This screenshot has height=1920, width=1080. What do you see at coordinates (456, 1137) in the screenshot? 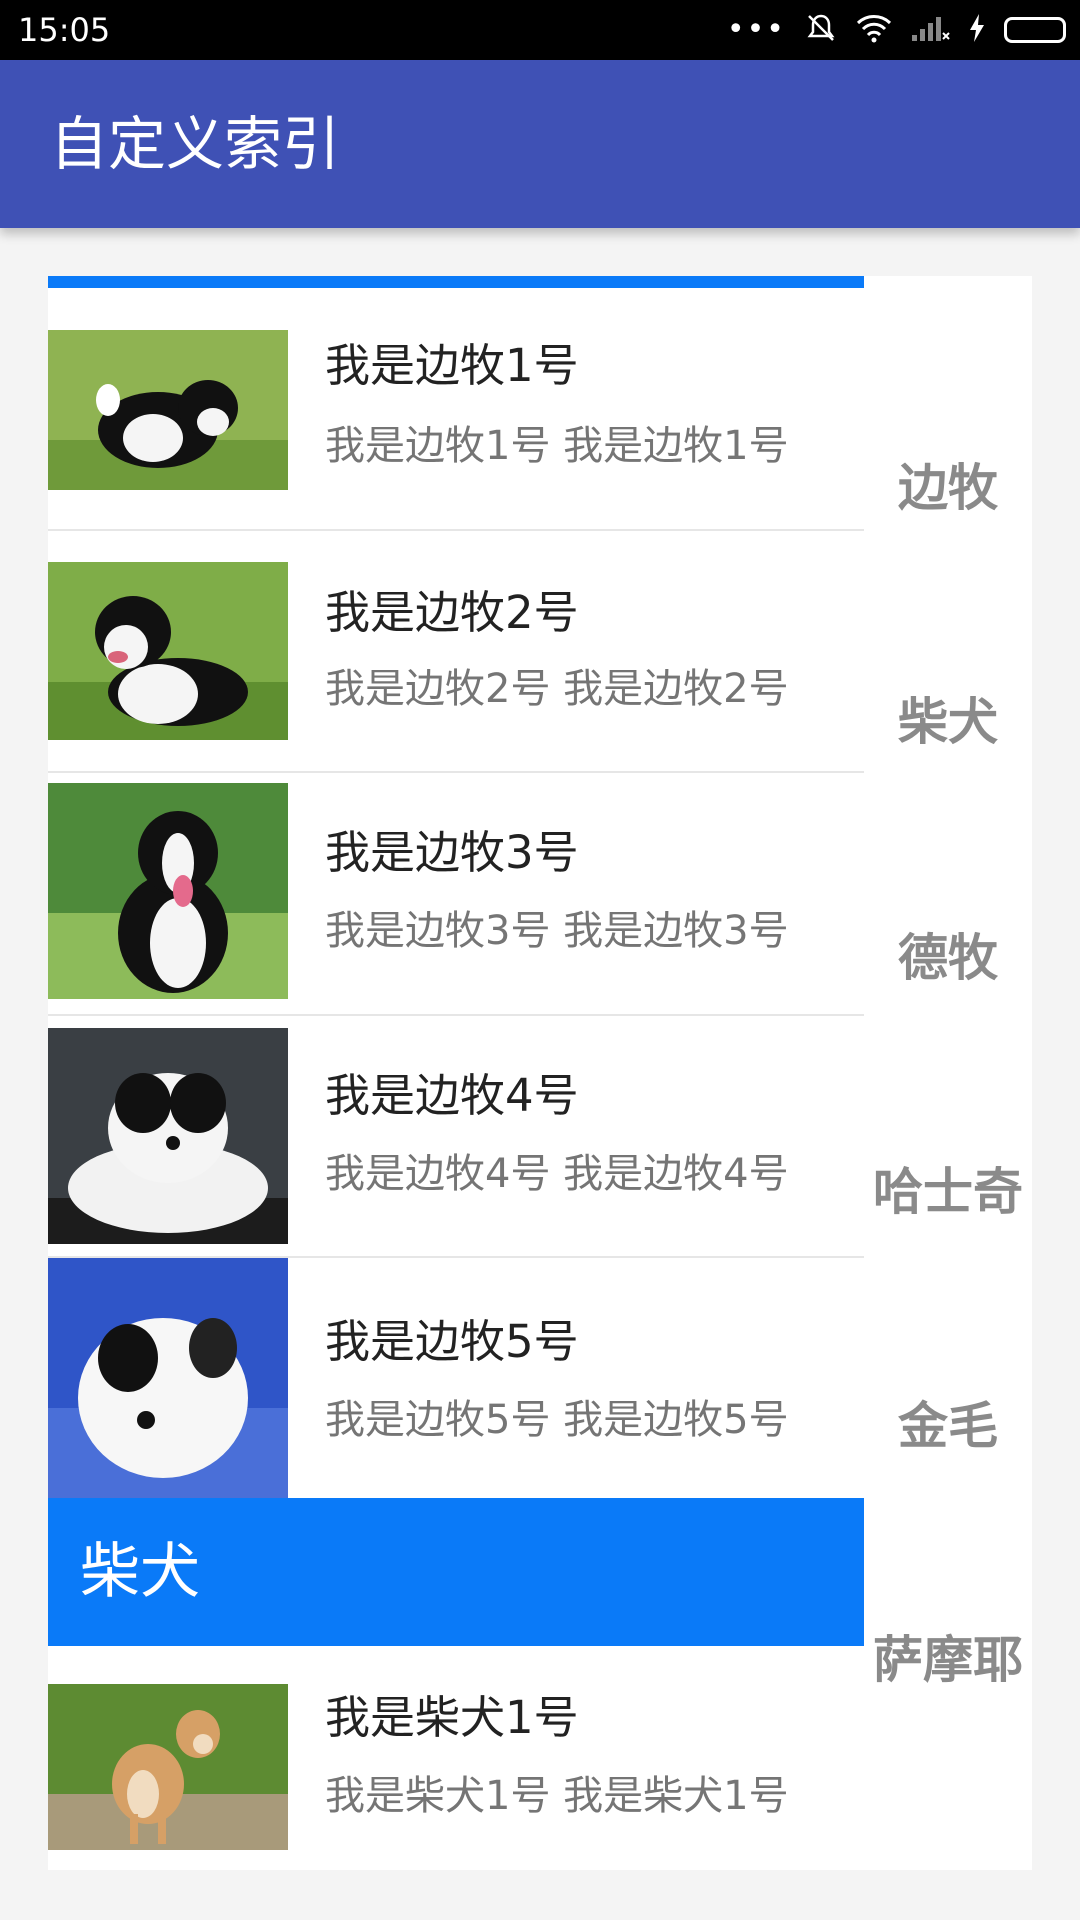
I see `list-item: 我是边牧4号 我是边牧4号 我是边牧4号` at bounding box center [456, 1137].